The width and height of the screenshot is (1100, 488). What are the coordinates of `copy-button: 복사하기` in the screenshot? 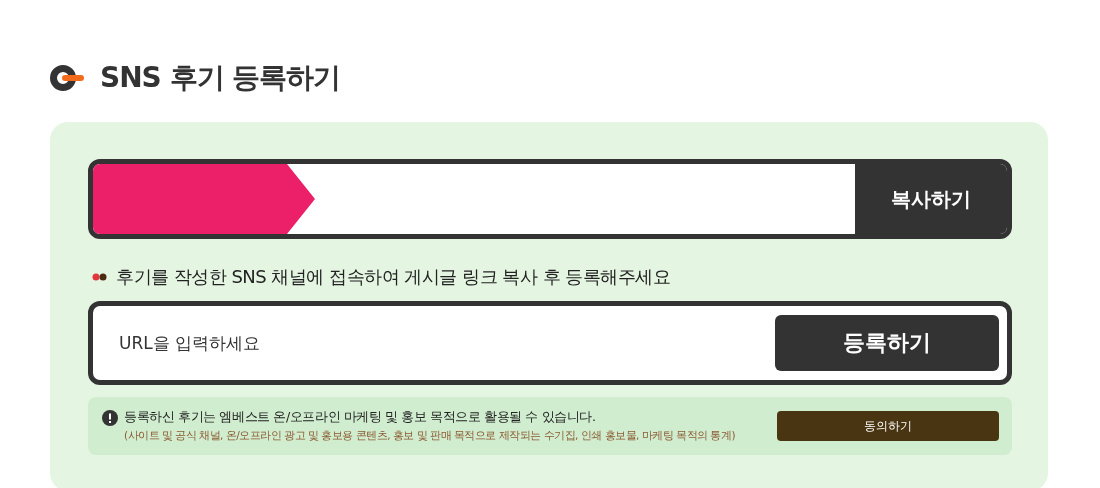 It's located at (931, 199).